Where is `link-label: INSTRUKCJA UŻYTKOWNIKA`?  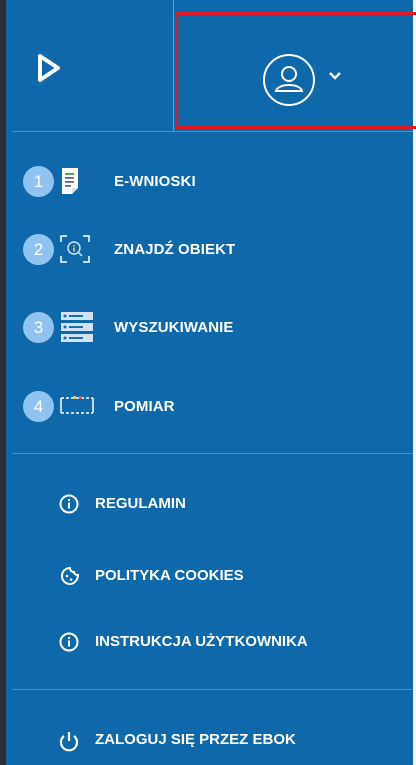 link-label: INSTRUKCJA UŻYTKOWNIKA is located at coordinates (201, 641).